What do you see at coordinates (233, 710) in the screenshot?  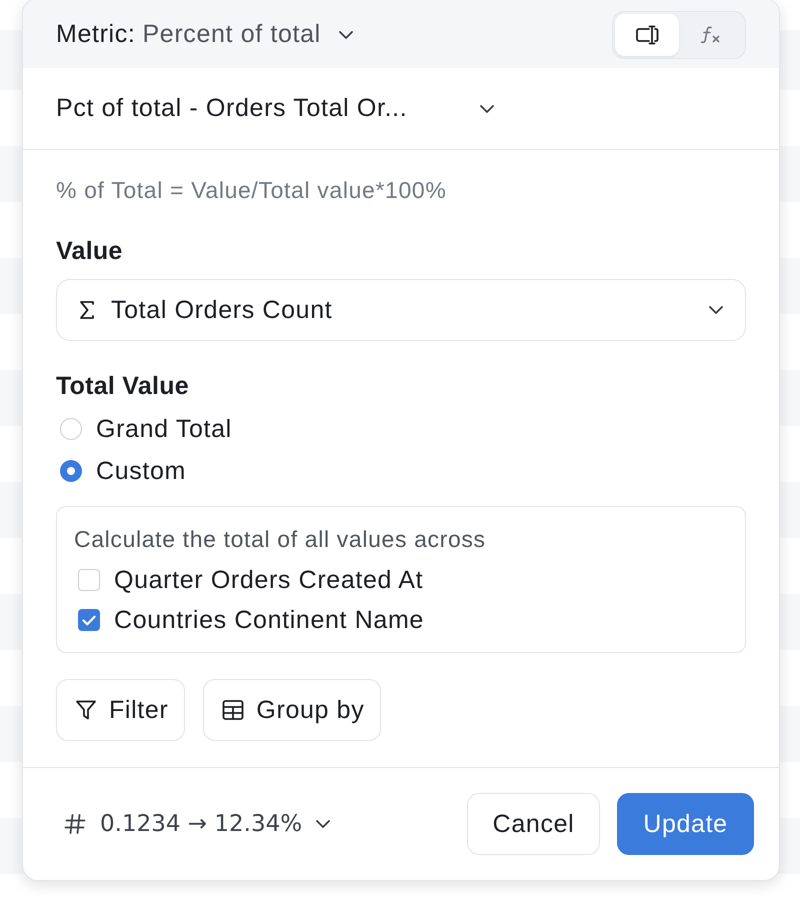 I see `table-icon` at bounding box center [233, 710].